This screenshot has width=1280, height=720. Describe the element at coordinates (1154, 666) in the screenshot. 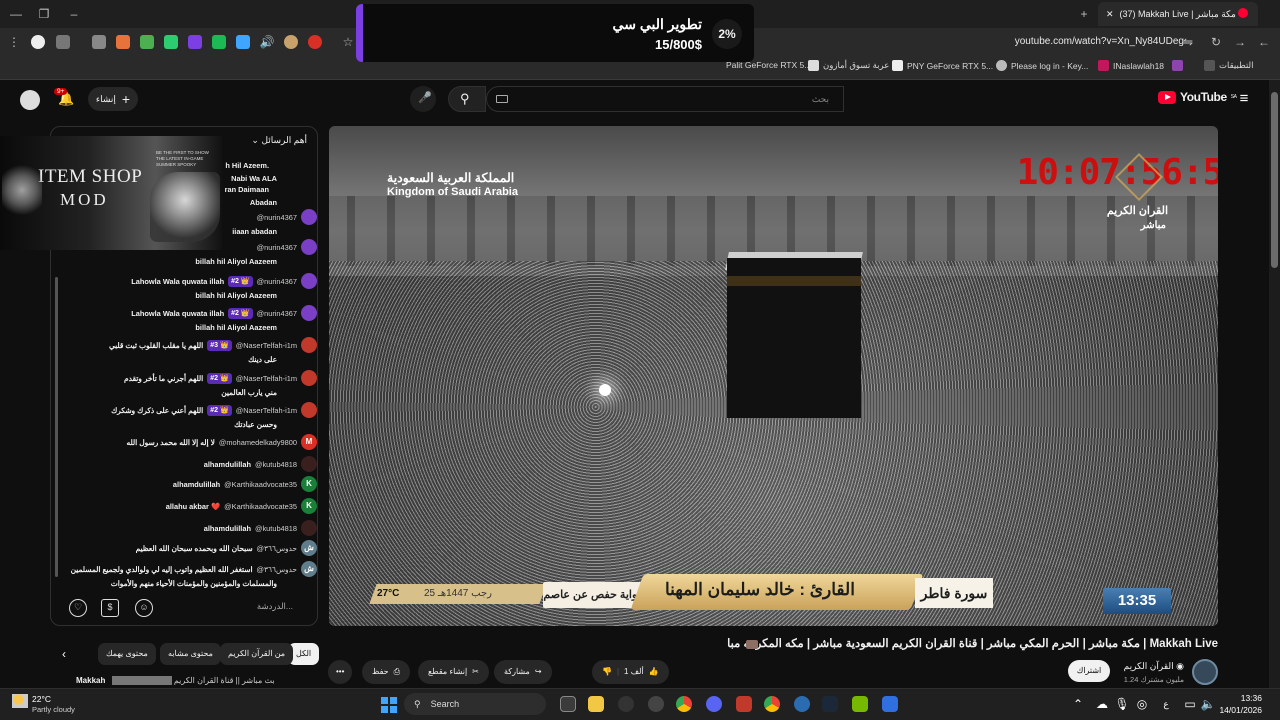

I see `channel-name: القرآن الكريم ◉` at that location.